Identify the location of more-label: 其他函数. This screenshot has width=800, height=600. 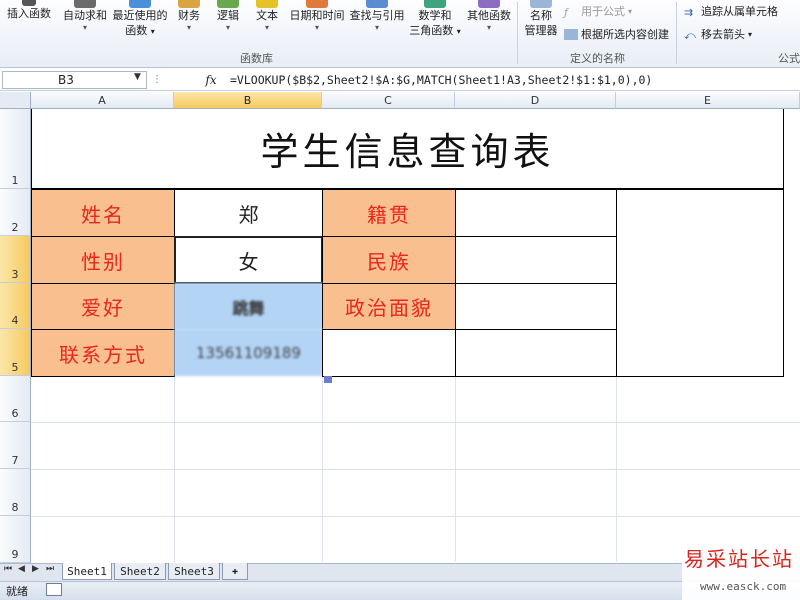
(489, 15).